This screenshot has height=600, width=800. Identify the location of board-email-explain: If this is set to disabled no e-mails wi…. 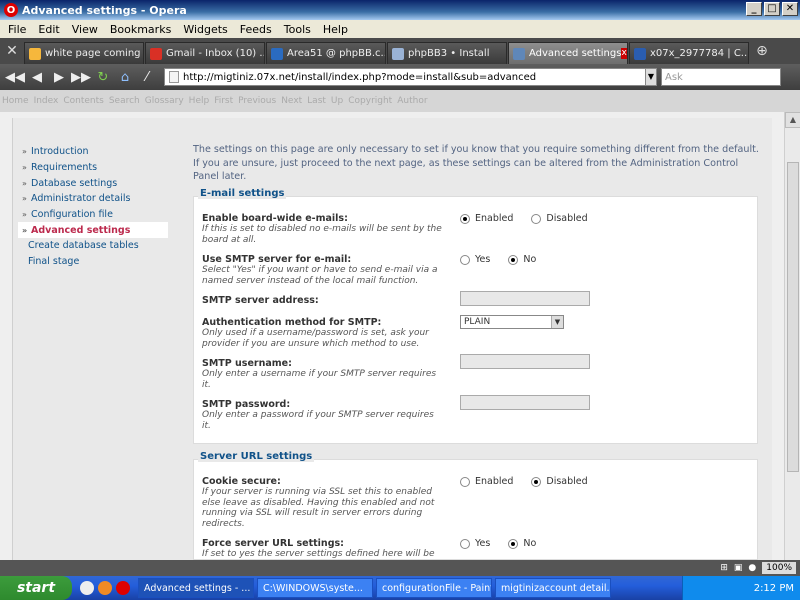
(322, 234).